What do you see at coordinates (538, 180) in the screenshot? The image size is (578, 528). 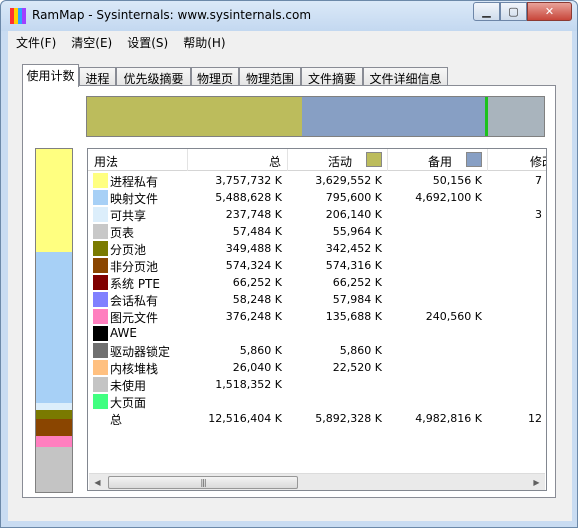 I see `row-modified-value: 7` at bounding box center [538, 180].